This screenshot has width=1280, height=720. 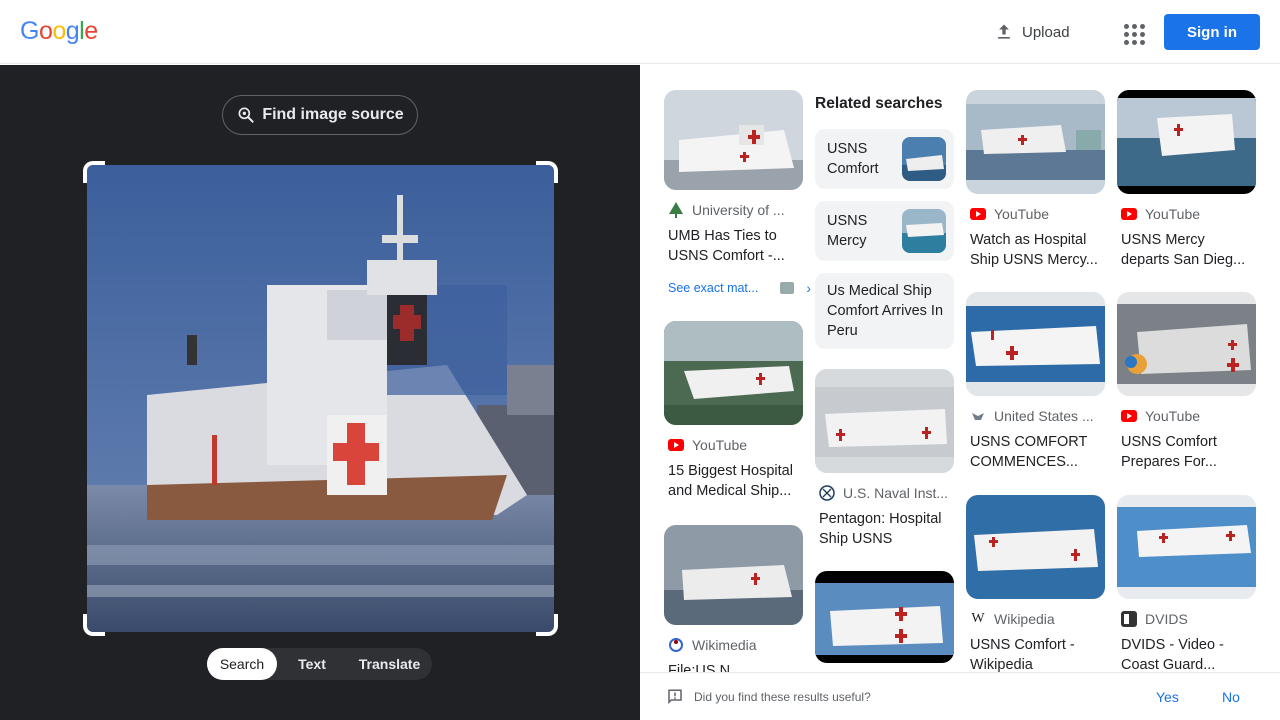 What do you see at coordinates (1013, 619) in the screenshot?
I see `result-source: W Wikipedia` at bounding box center [1013, 619].